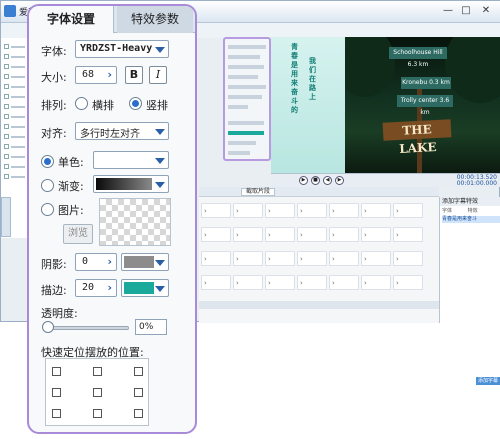 The height and width of the screenshot is (439, 500). I want to click on browse-button: 浏览, so click(78, 234).